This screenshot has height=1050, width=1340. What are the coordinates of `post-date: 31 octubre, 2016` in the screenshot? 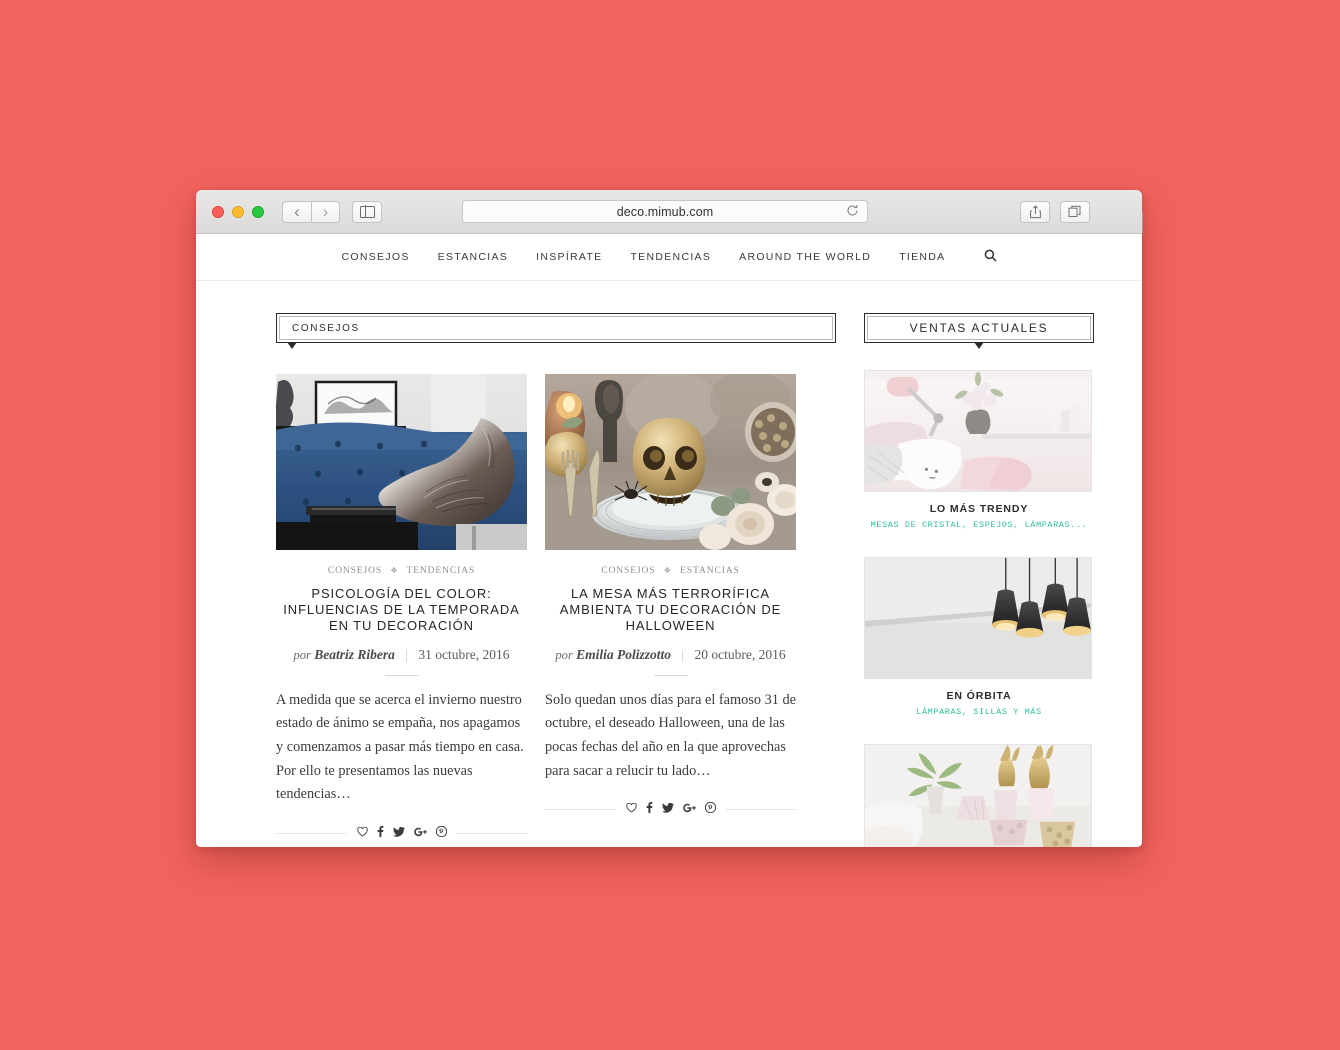 It's located at (464, 654).